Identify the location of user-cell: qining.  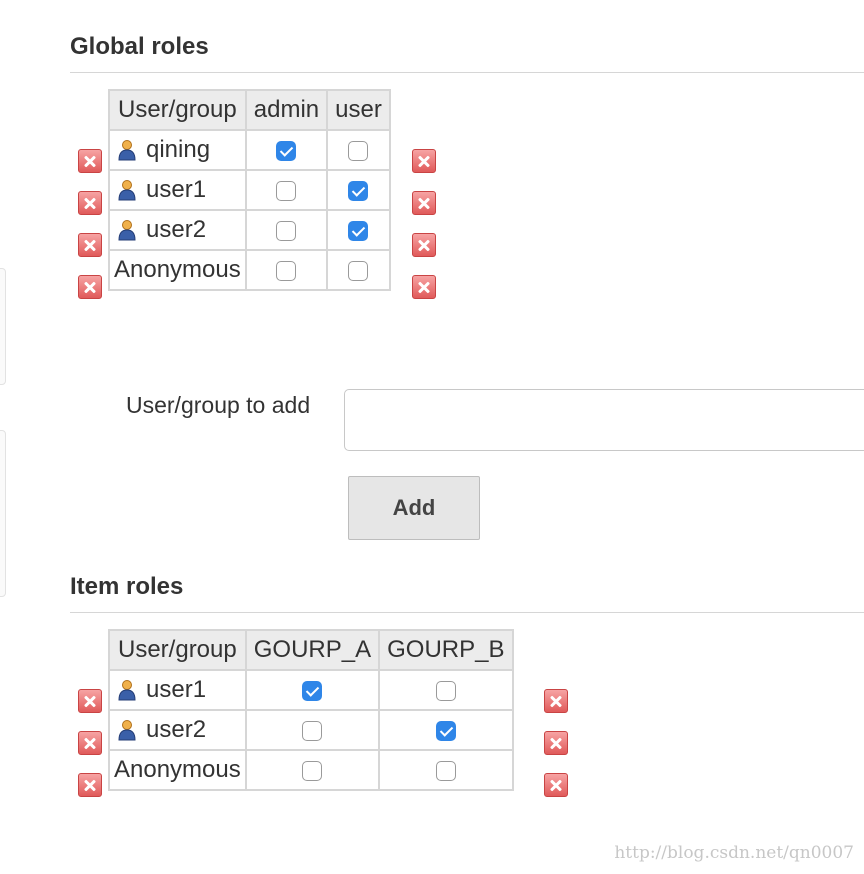
(177, 150).